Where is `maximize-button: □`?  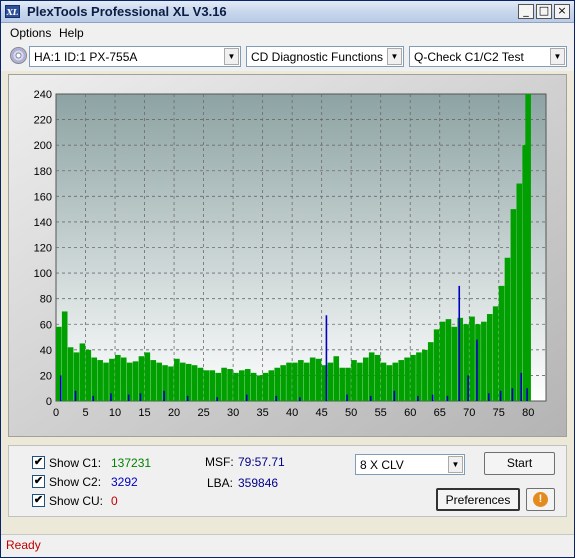 maximize-button: □ is located at coordinates (544, 11).